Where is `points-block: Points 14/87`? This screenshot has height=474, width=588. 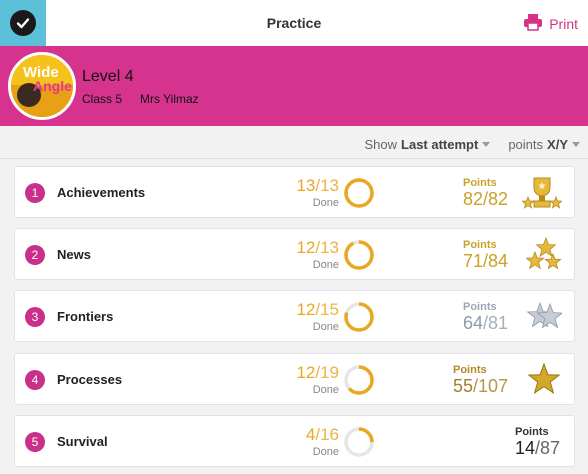
points-block: Points 14/87 is located at coordinates (537, 442).